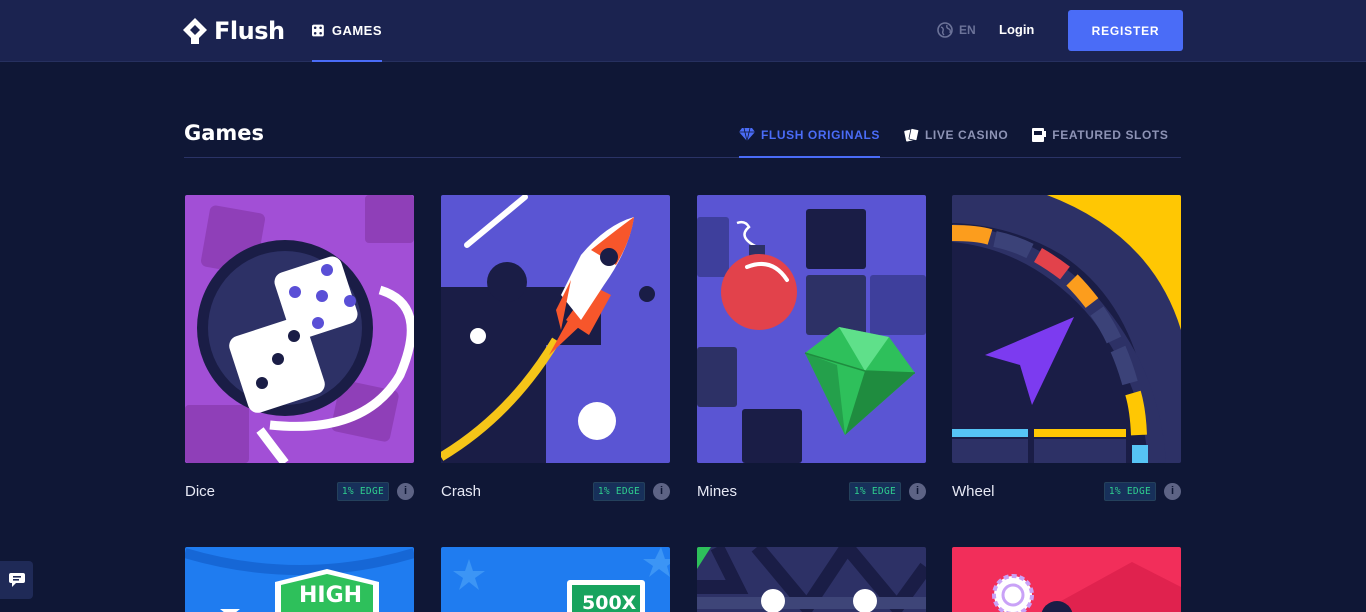 The height and width of the screenshot is (612, 1366). Describe the element at coordinates (195, 31) in the screenshot. I see `spade-logo-icon` at that location.